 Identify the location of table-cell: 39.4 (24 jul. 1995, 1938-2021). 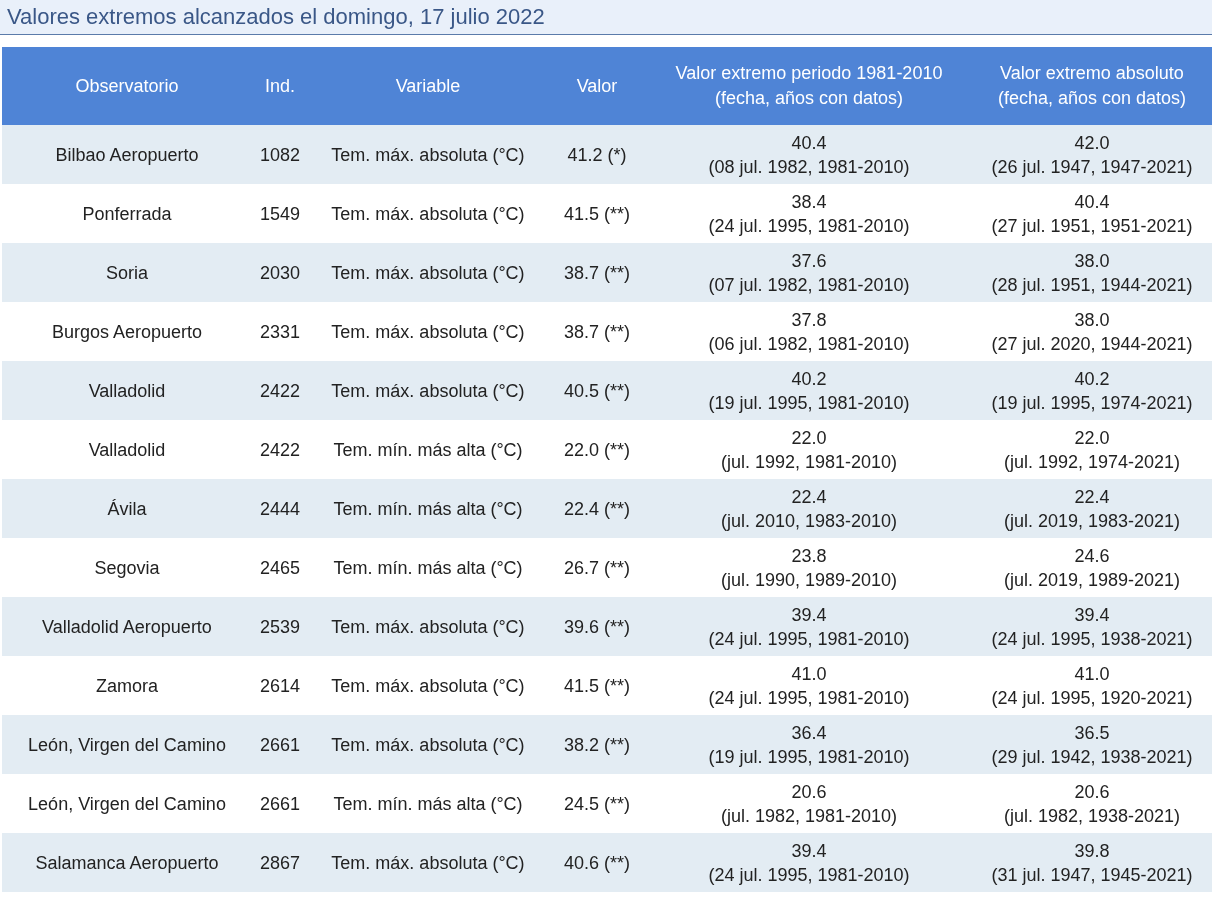
(1092, 626).